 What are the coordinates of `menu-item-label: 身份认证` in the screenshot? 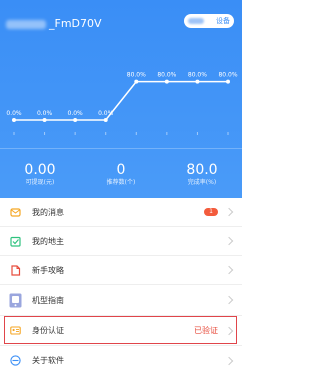 It's located at (48, 330).